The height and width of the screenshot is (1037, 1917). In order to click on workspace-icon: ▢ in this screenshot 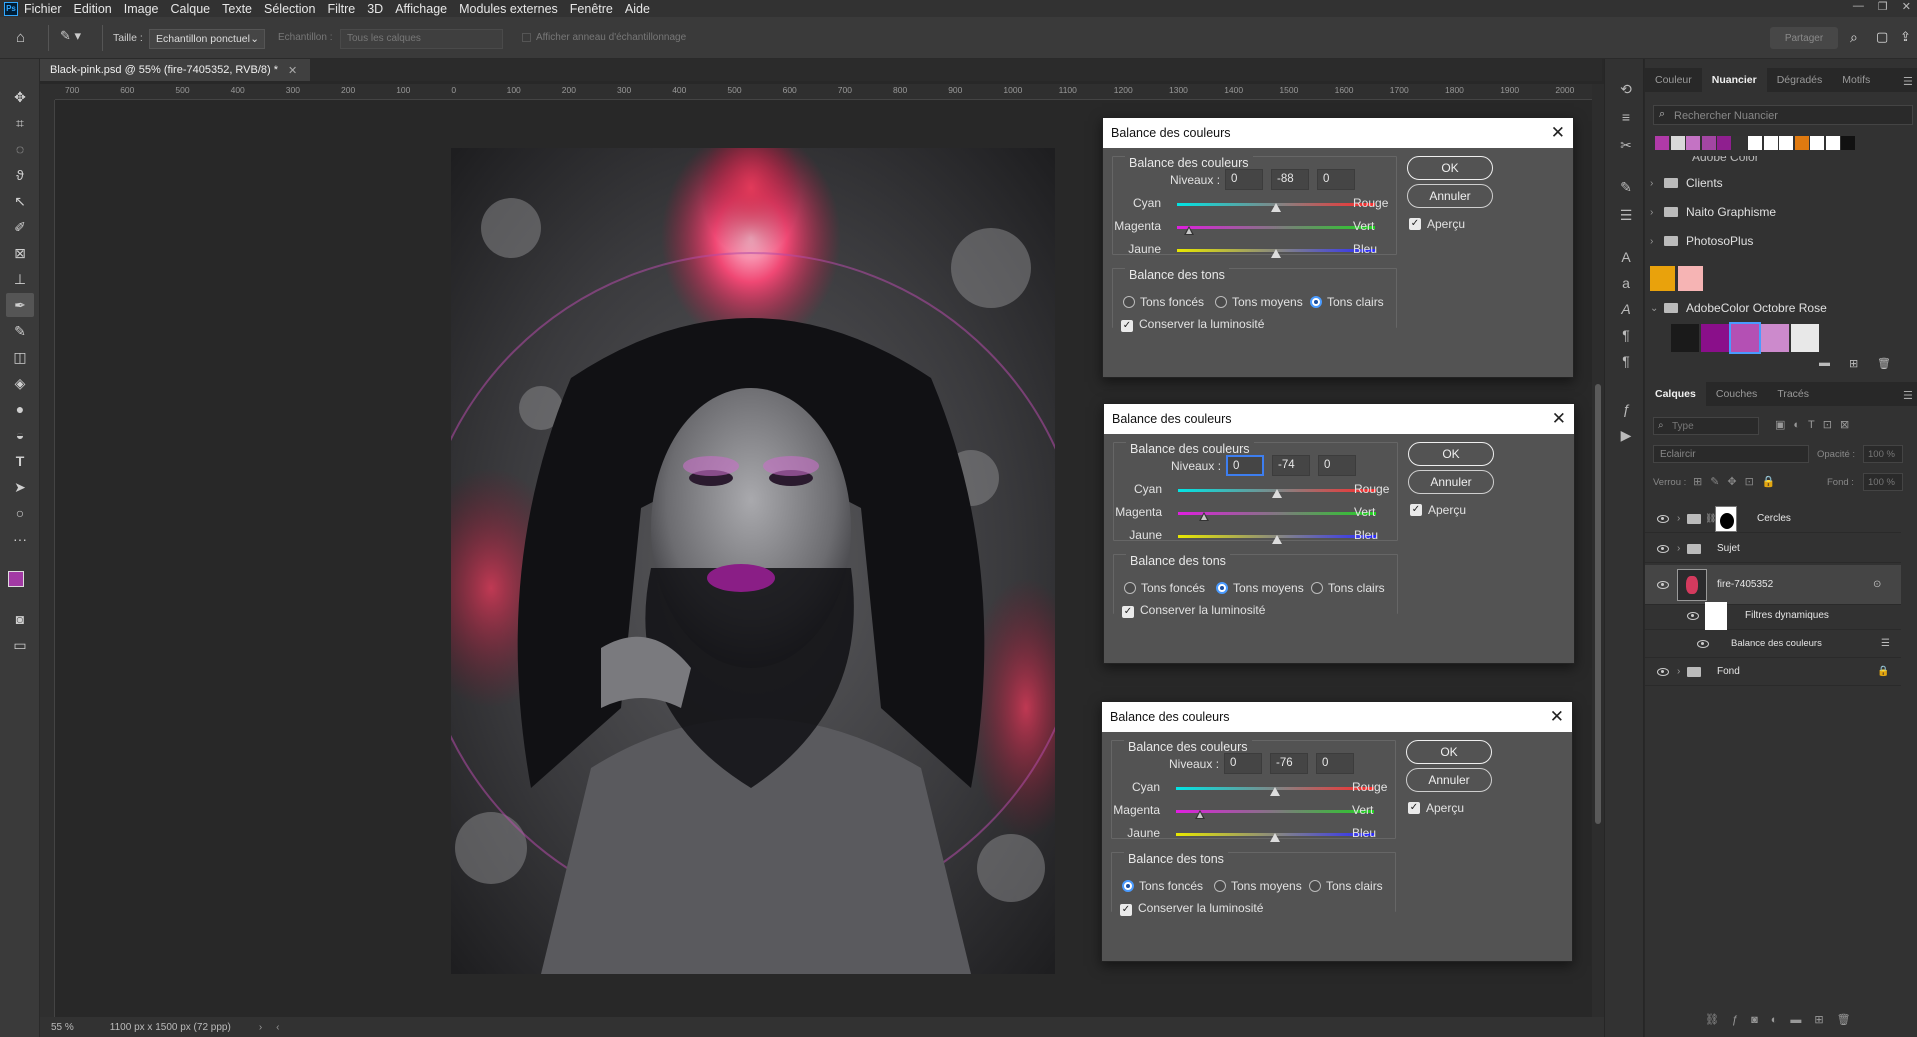, I will do `click(1882, 37)`.